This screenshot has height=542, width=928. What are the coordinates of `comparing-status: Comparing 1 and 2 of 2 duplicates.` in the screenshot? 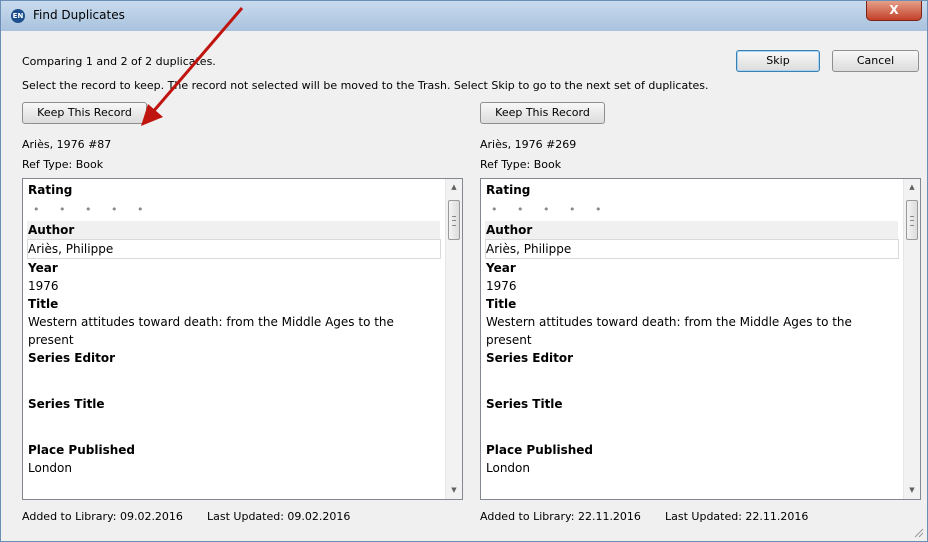 It's located at (119, 61).